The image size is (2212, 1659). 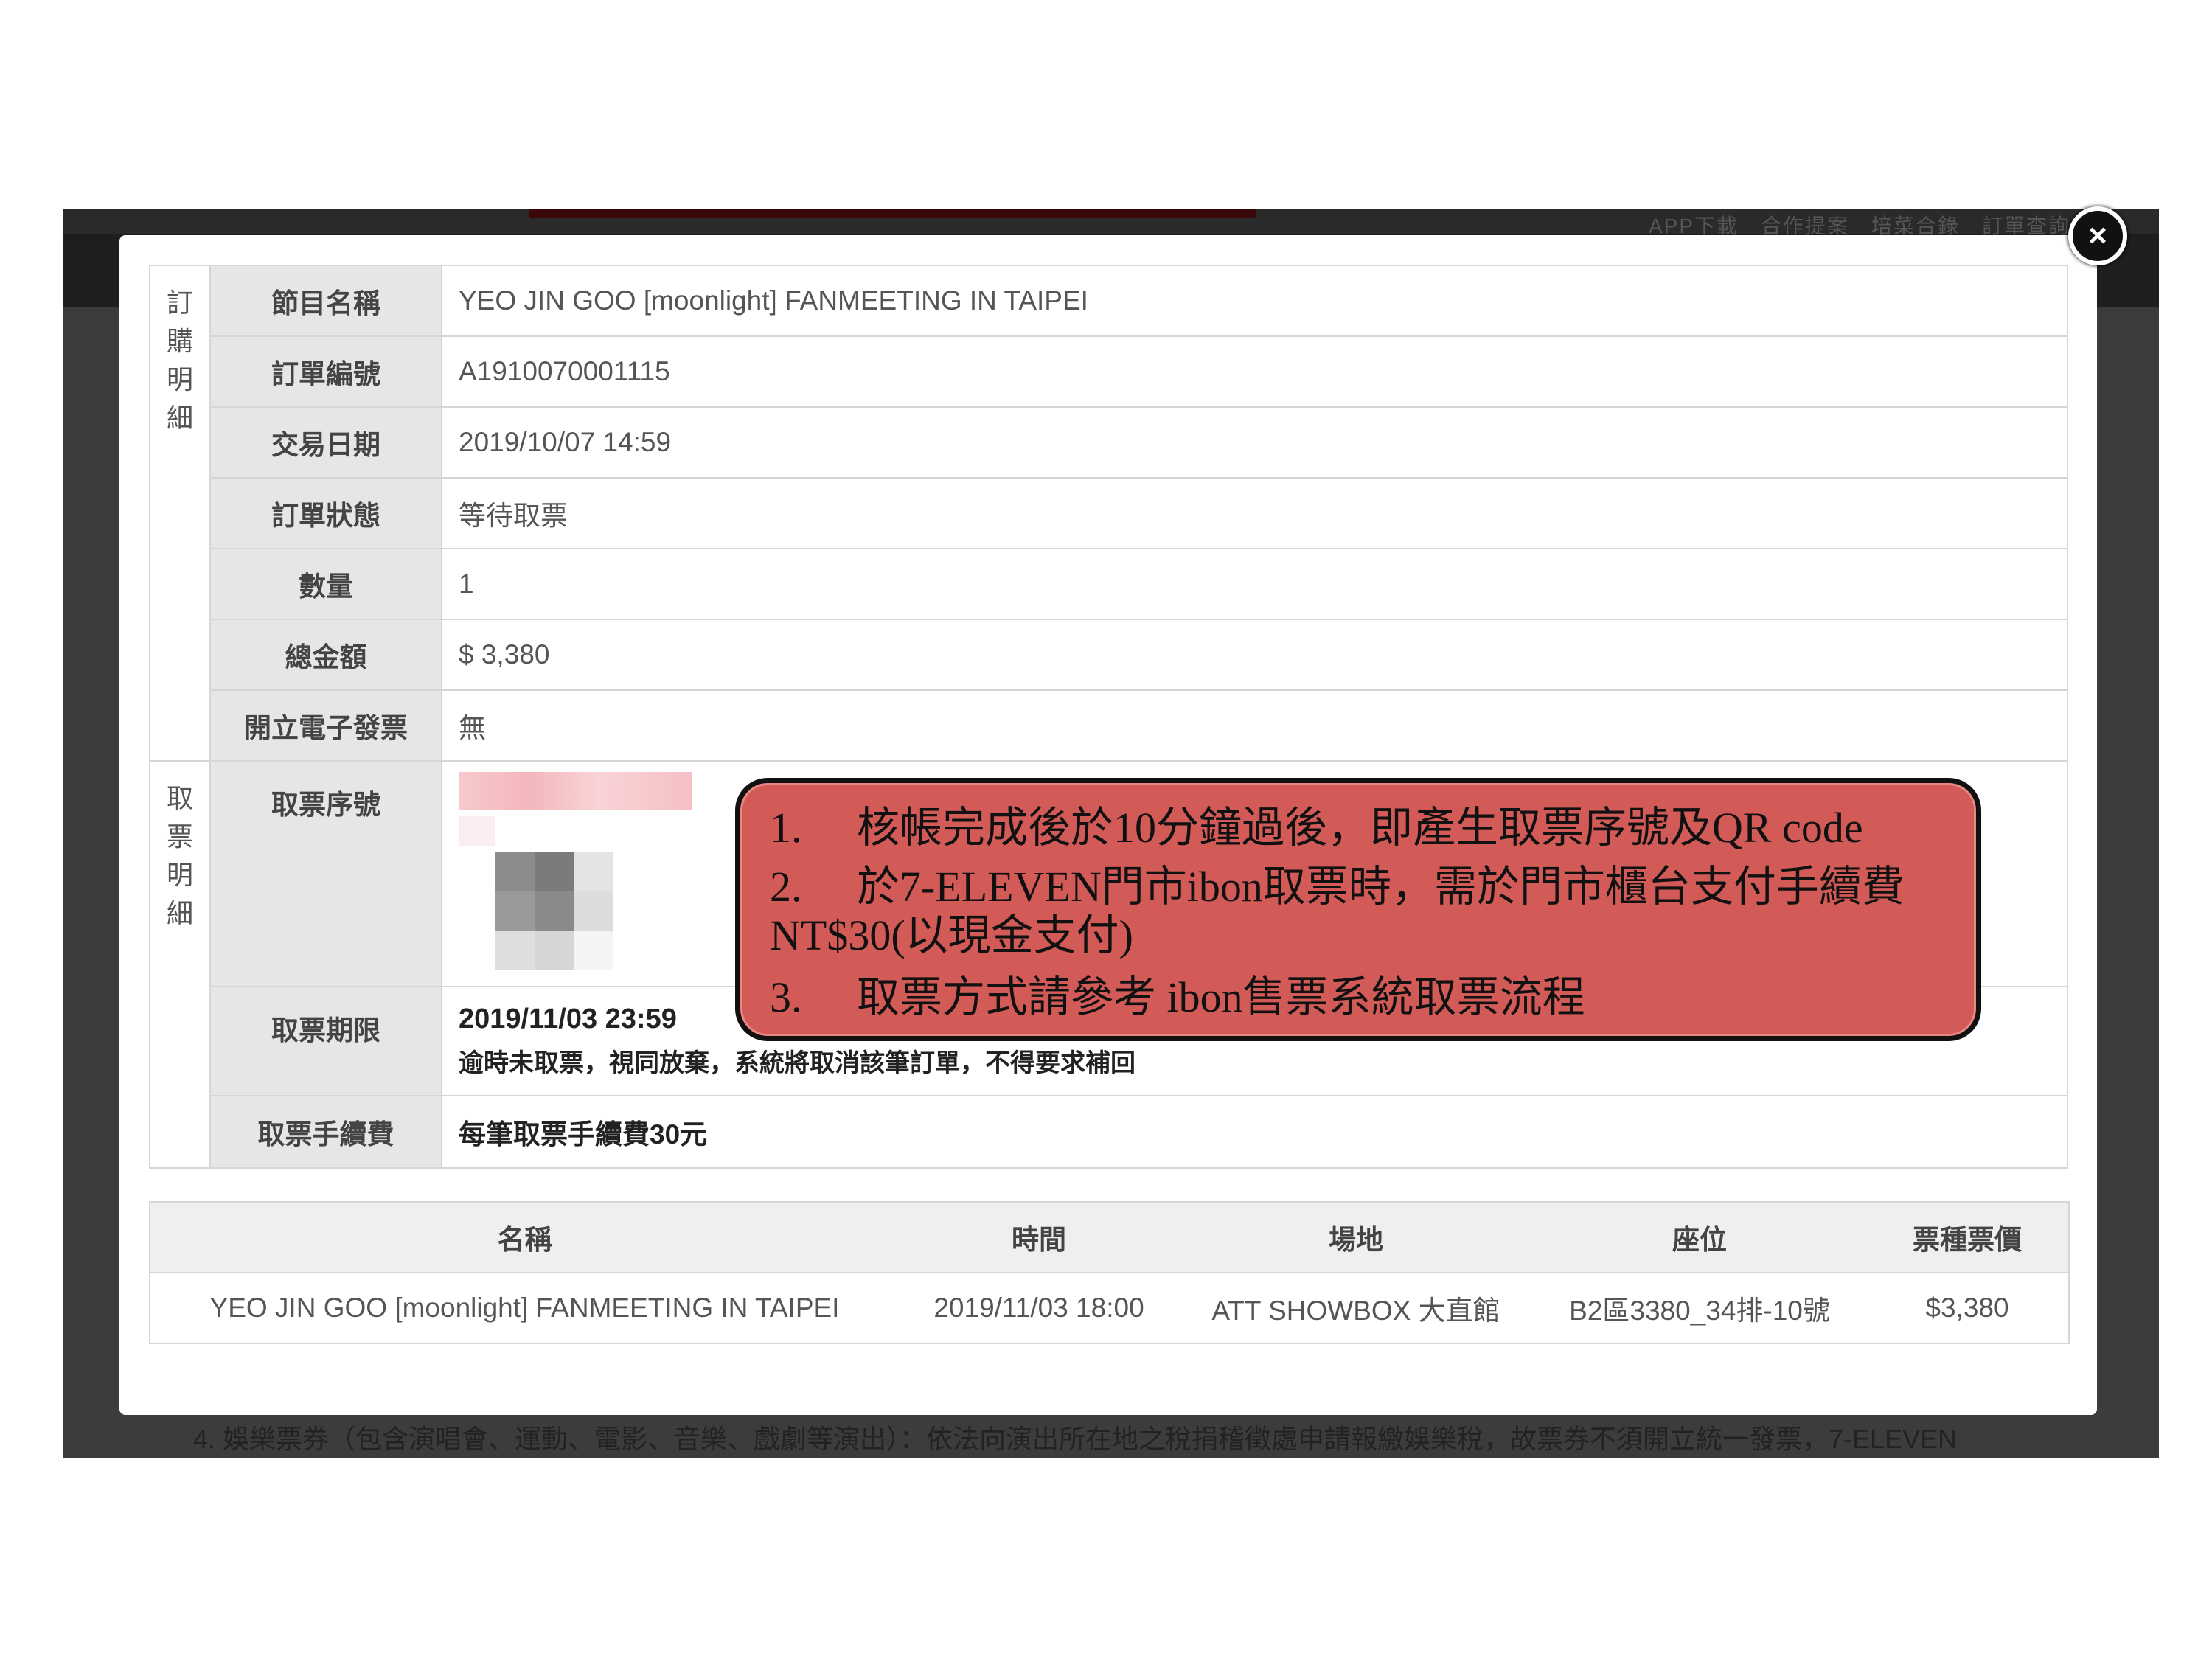 I want to click on ticket-seat: B2區3380_34排-10號, so click(x=1699, y=1308).